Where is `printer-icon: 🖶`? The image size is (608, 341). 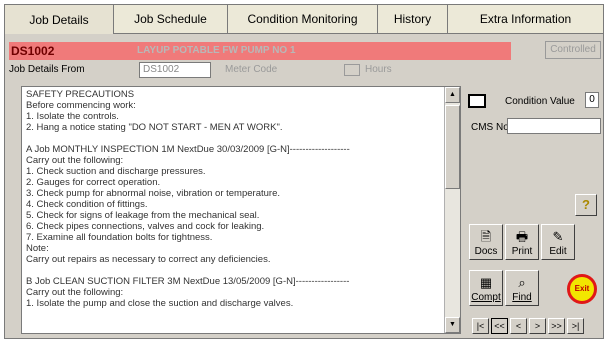
printer-icon: 🖶 is located at coordinates (522, 236).